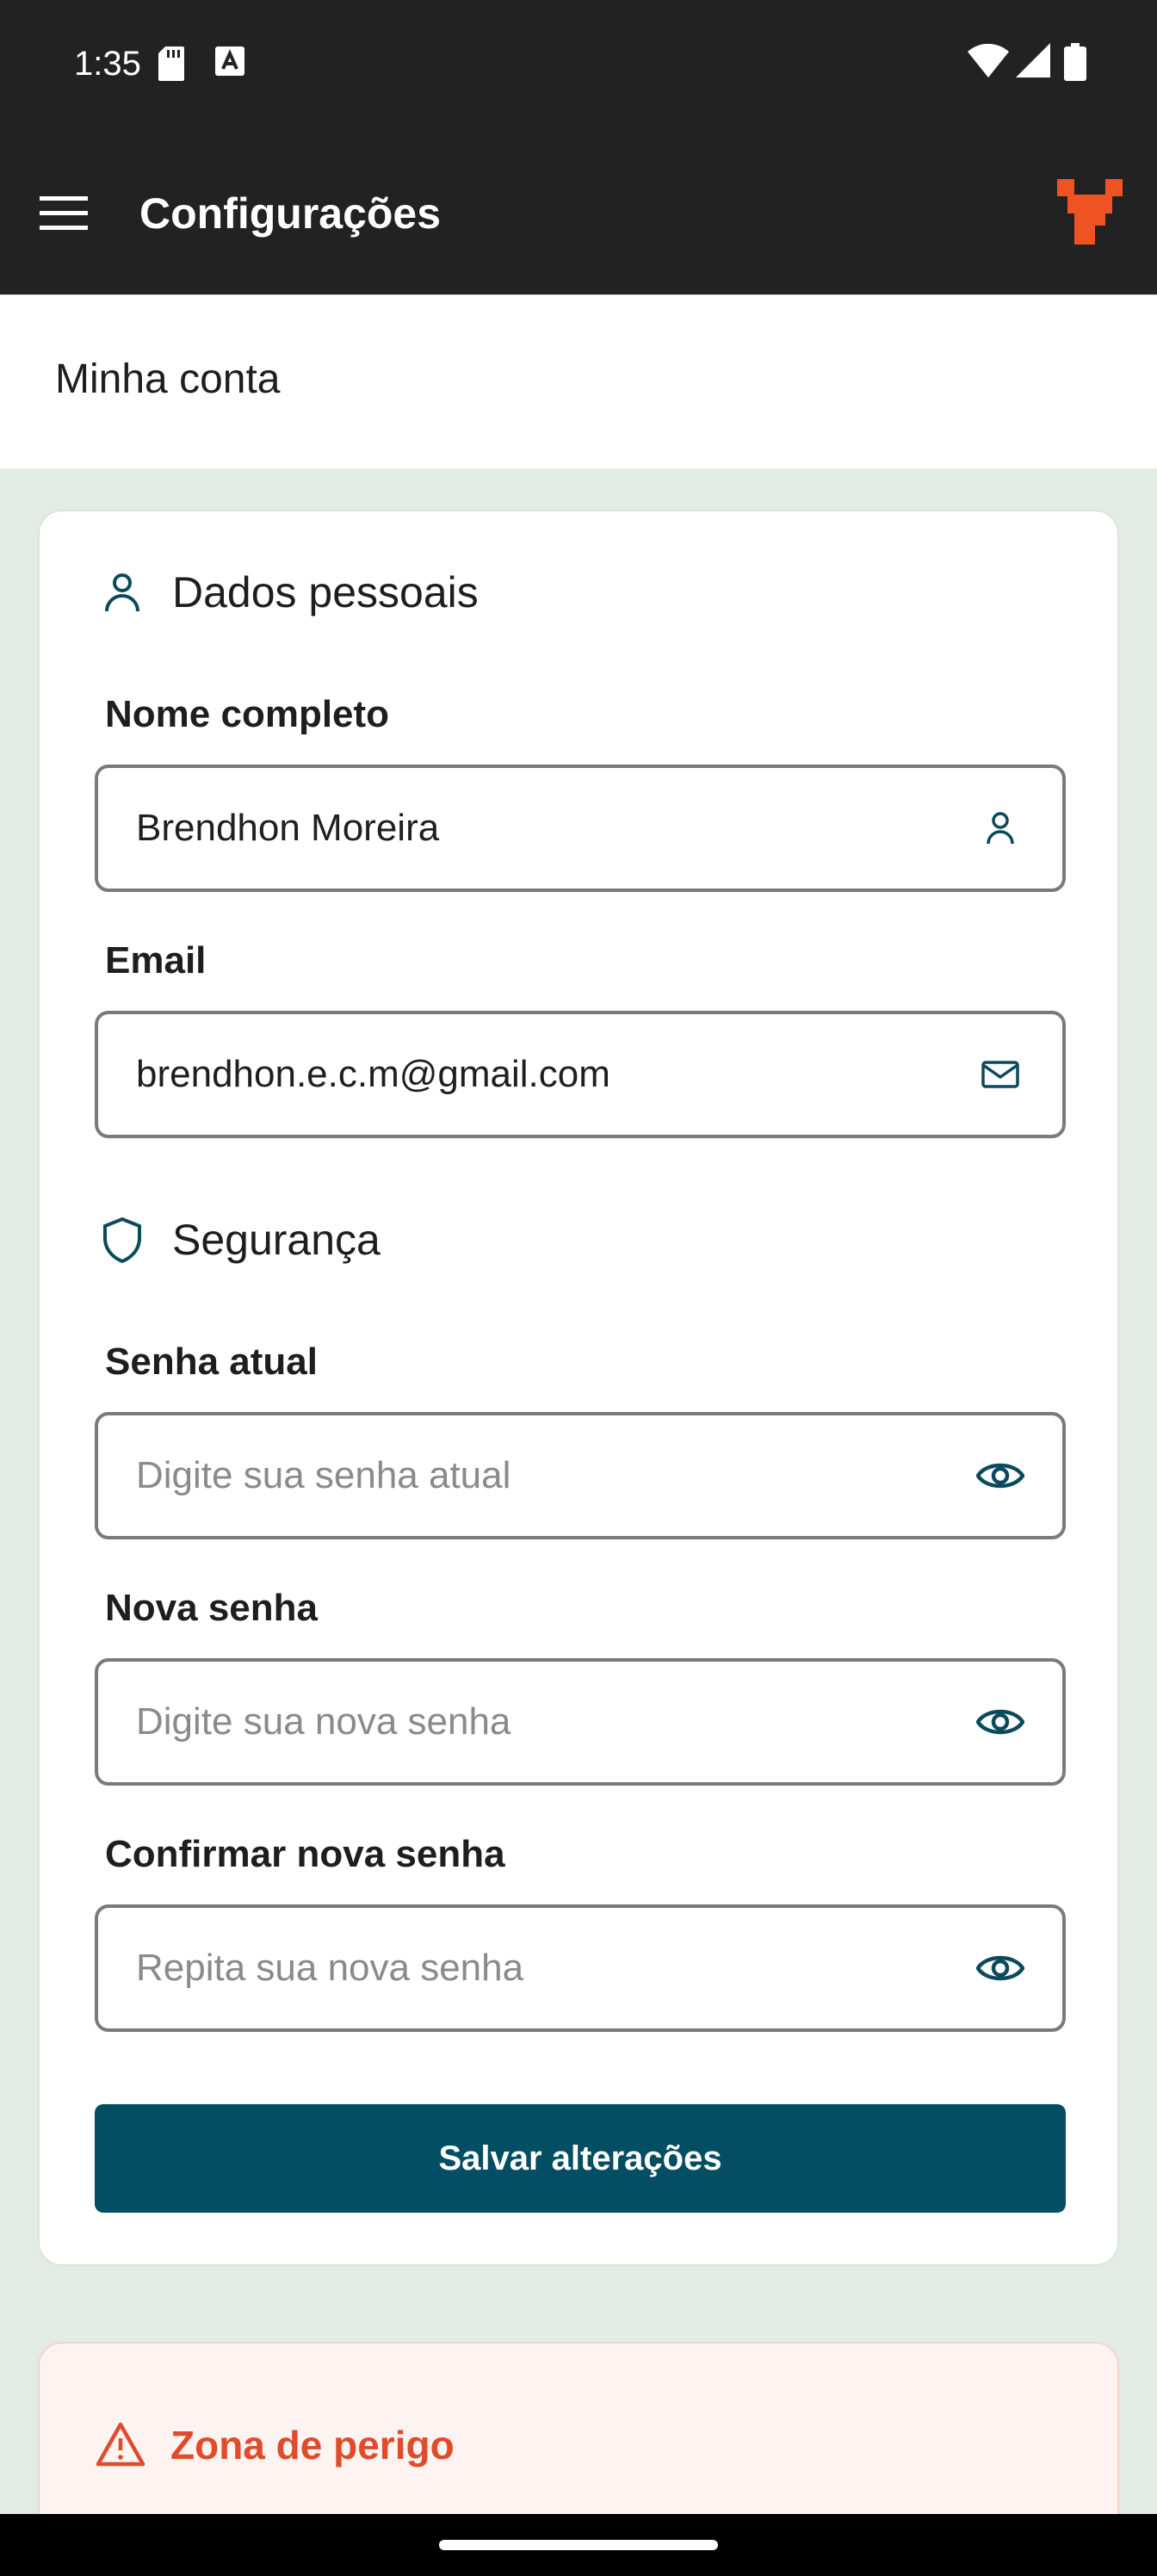  What do you see at coordinates (247, 714) in the screenshot?
I see `name-label: Nome completo` at bounding box center [247, 714].